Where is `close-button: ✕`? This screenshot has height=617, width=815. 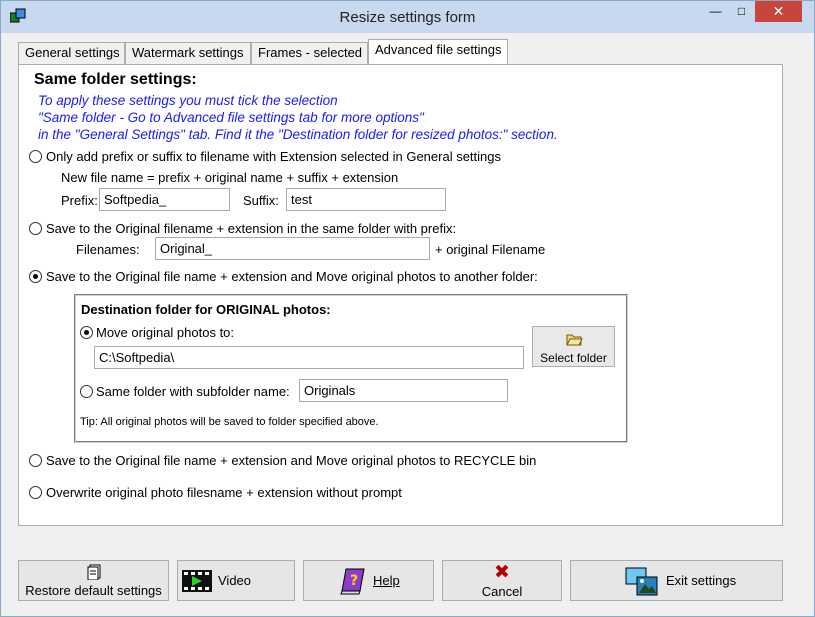 close-button: ✕ is located at coordinates (778, 11).